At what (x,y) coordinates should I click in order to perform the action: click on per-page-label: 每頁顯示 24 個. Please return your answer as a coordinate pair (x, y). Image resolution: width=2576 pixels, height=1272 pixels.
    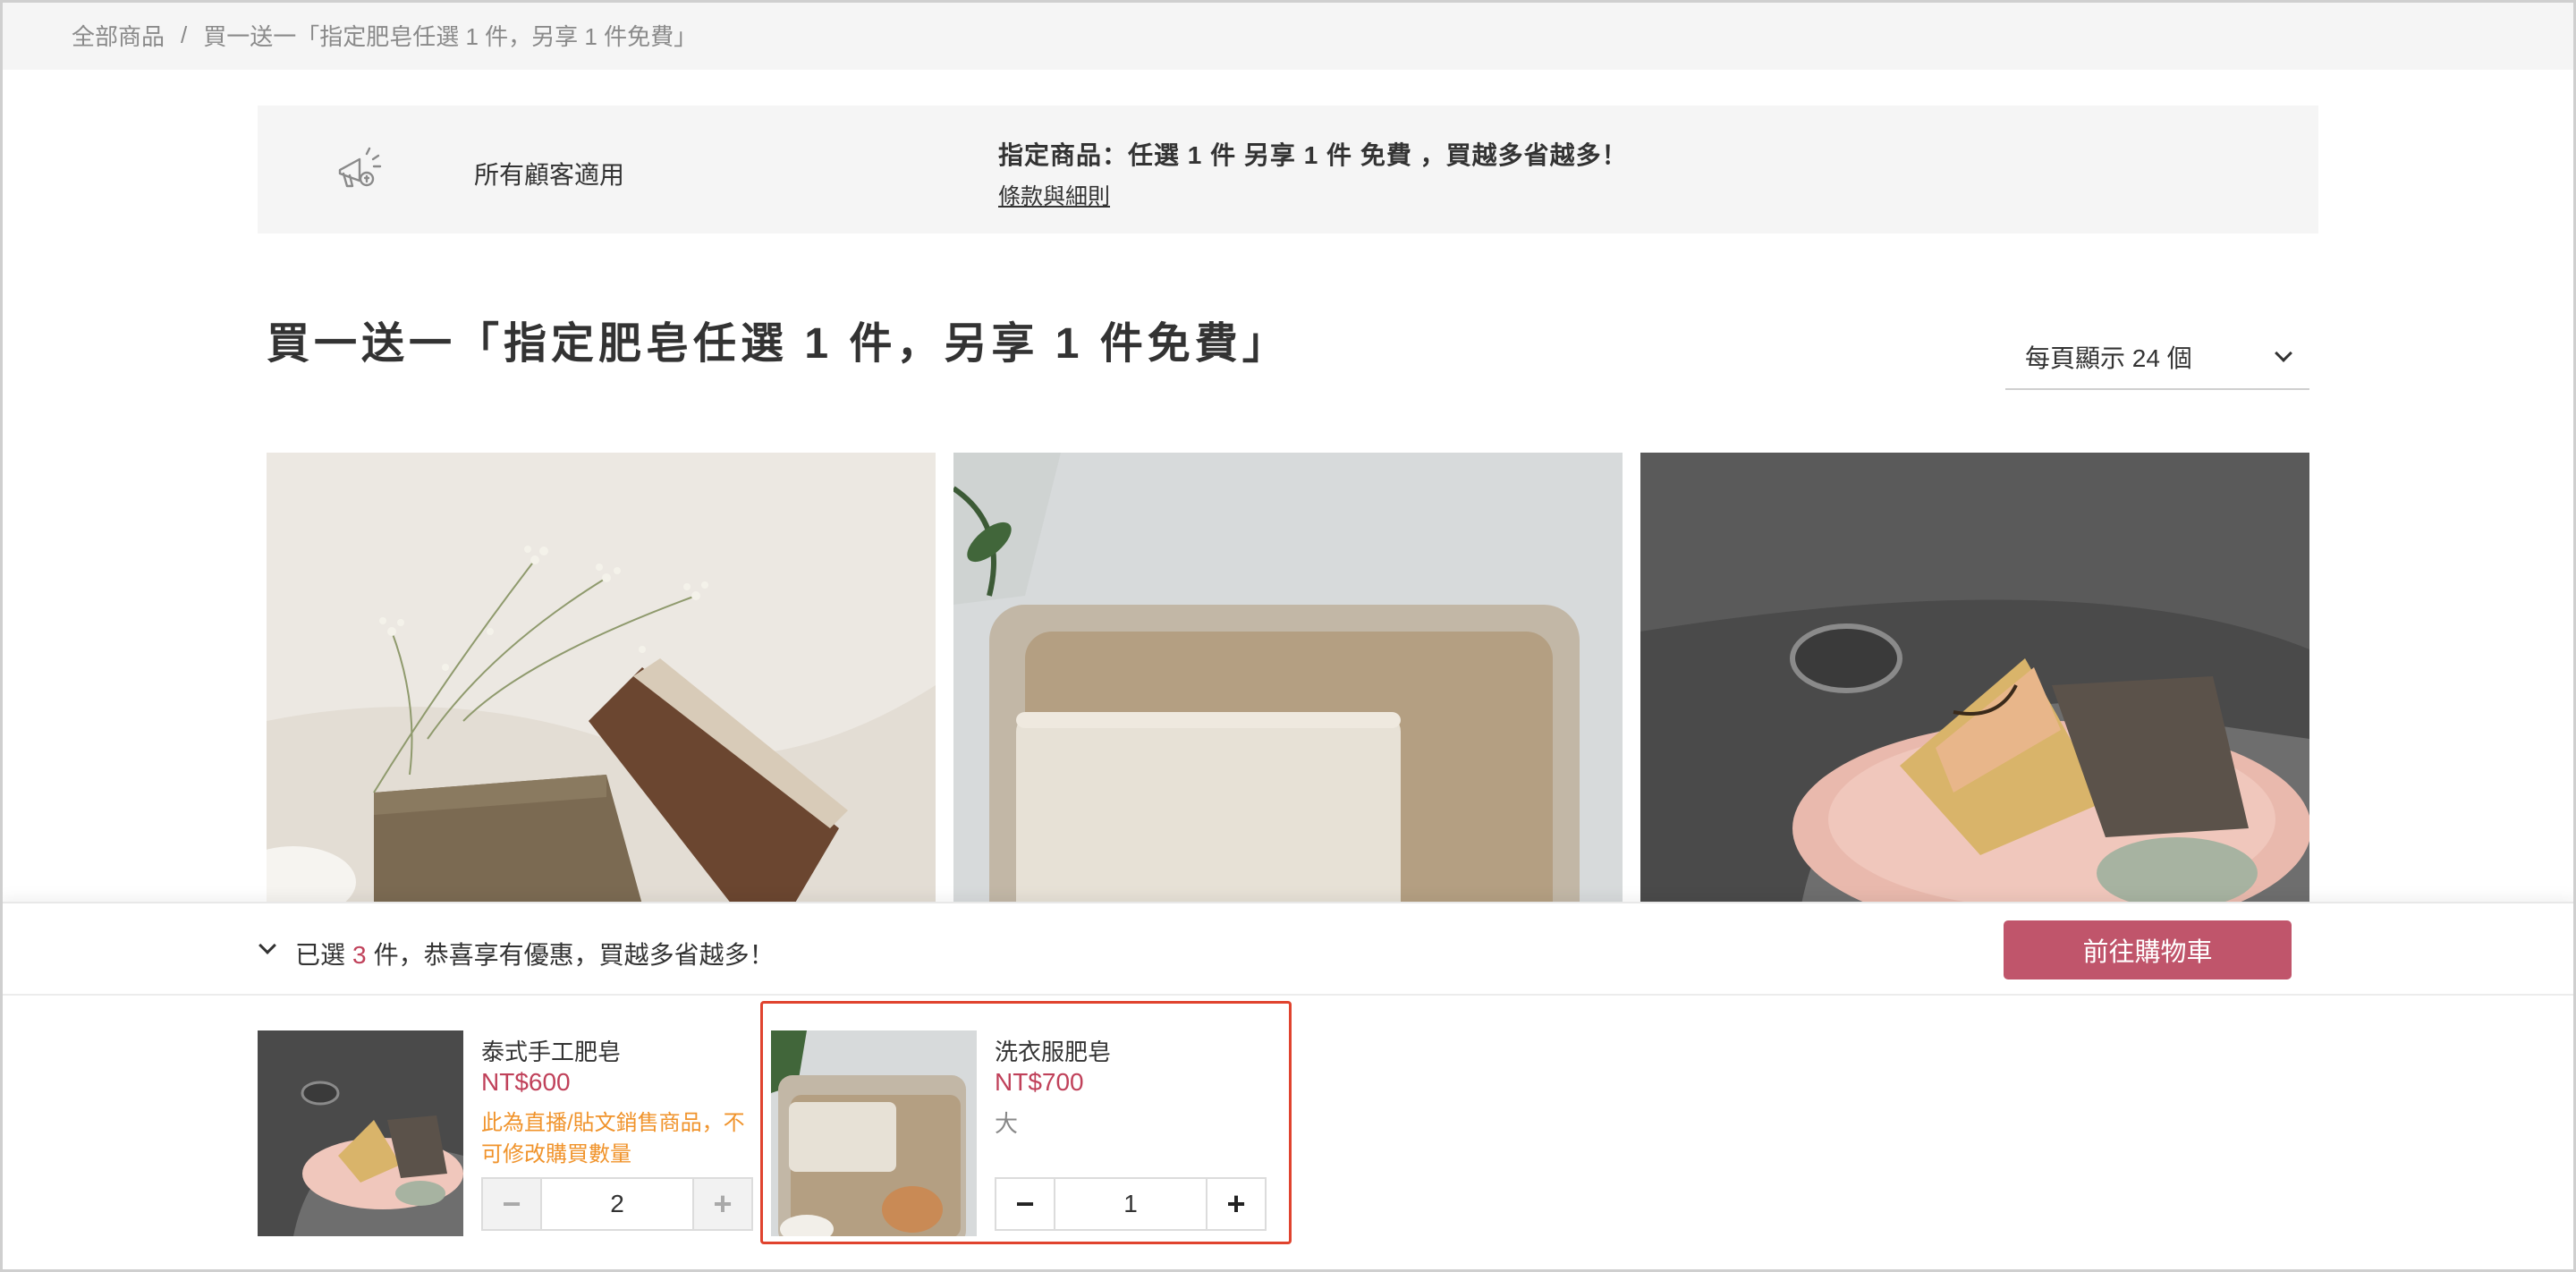
    Looking at the image, I should click on (2108, 358).